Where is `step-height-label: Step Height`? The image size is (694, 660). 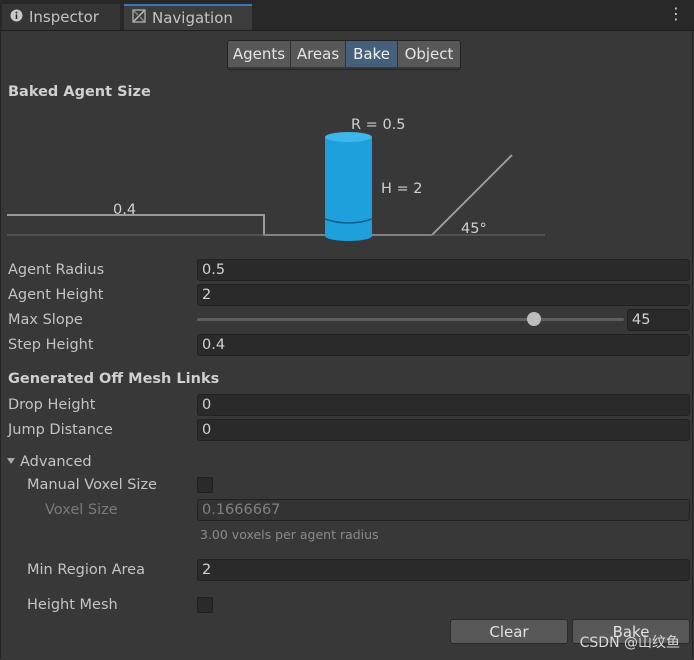 step-height-label: Step Height is located at coordinates (51, 345).